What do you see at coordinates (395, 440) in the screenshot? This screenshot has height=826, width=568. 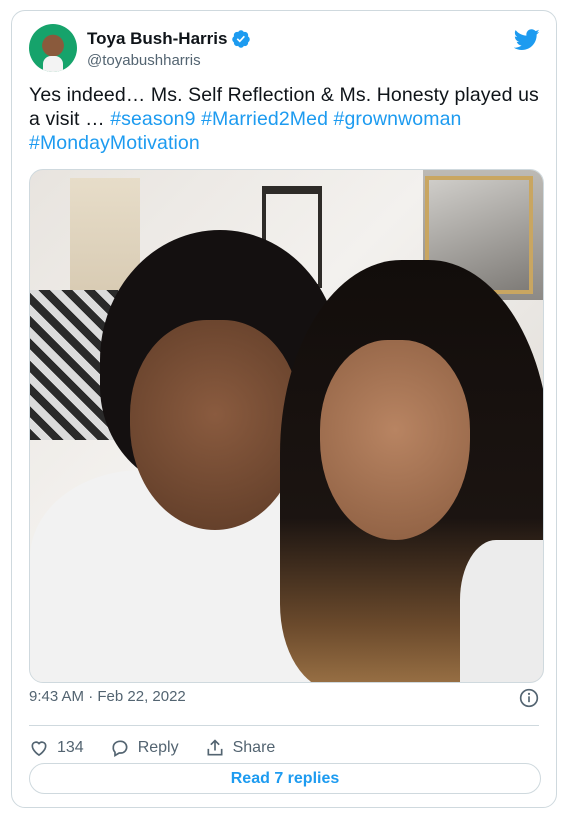 I see `photo-person-right-face` at bounding box center [395, 440].